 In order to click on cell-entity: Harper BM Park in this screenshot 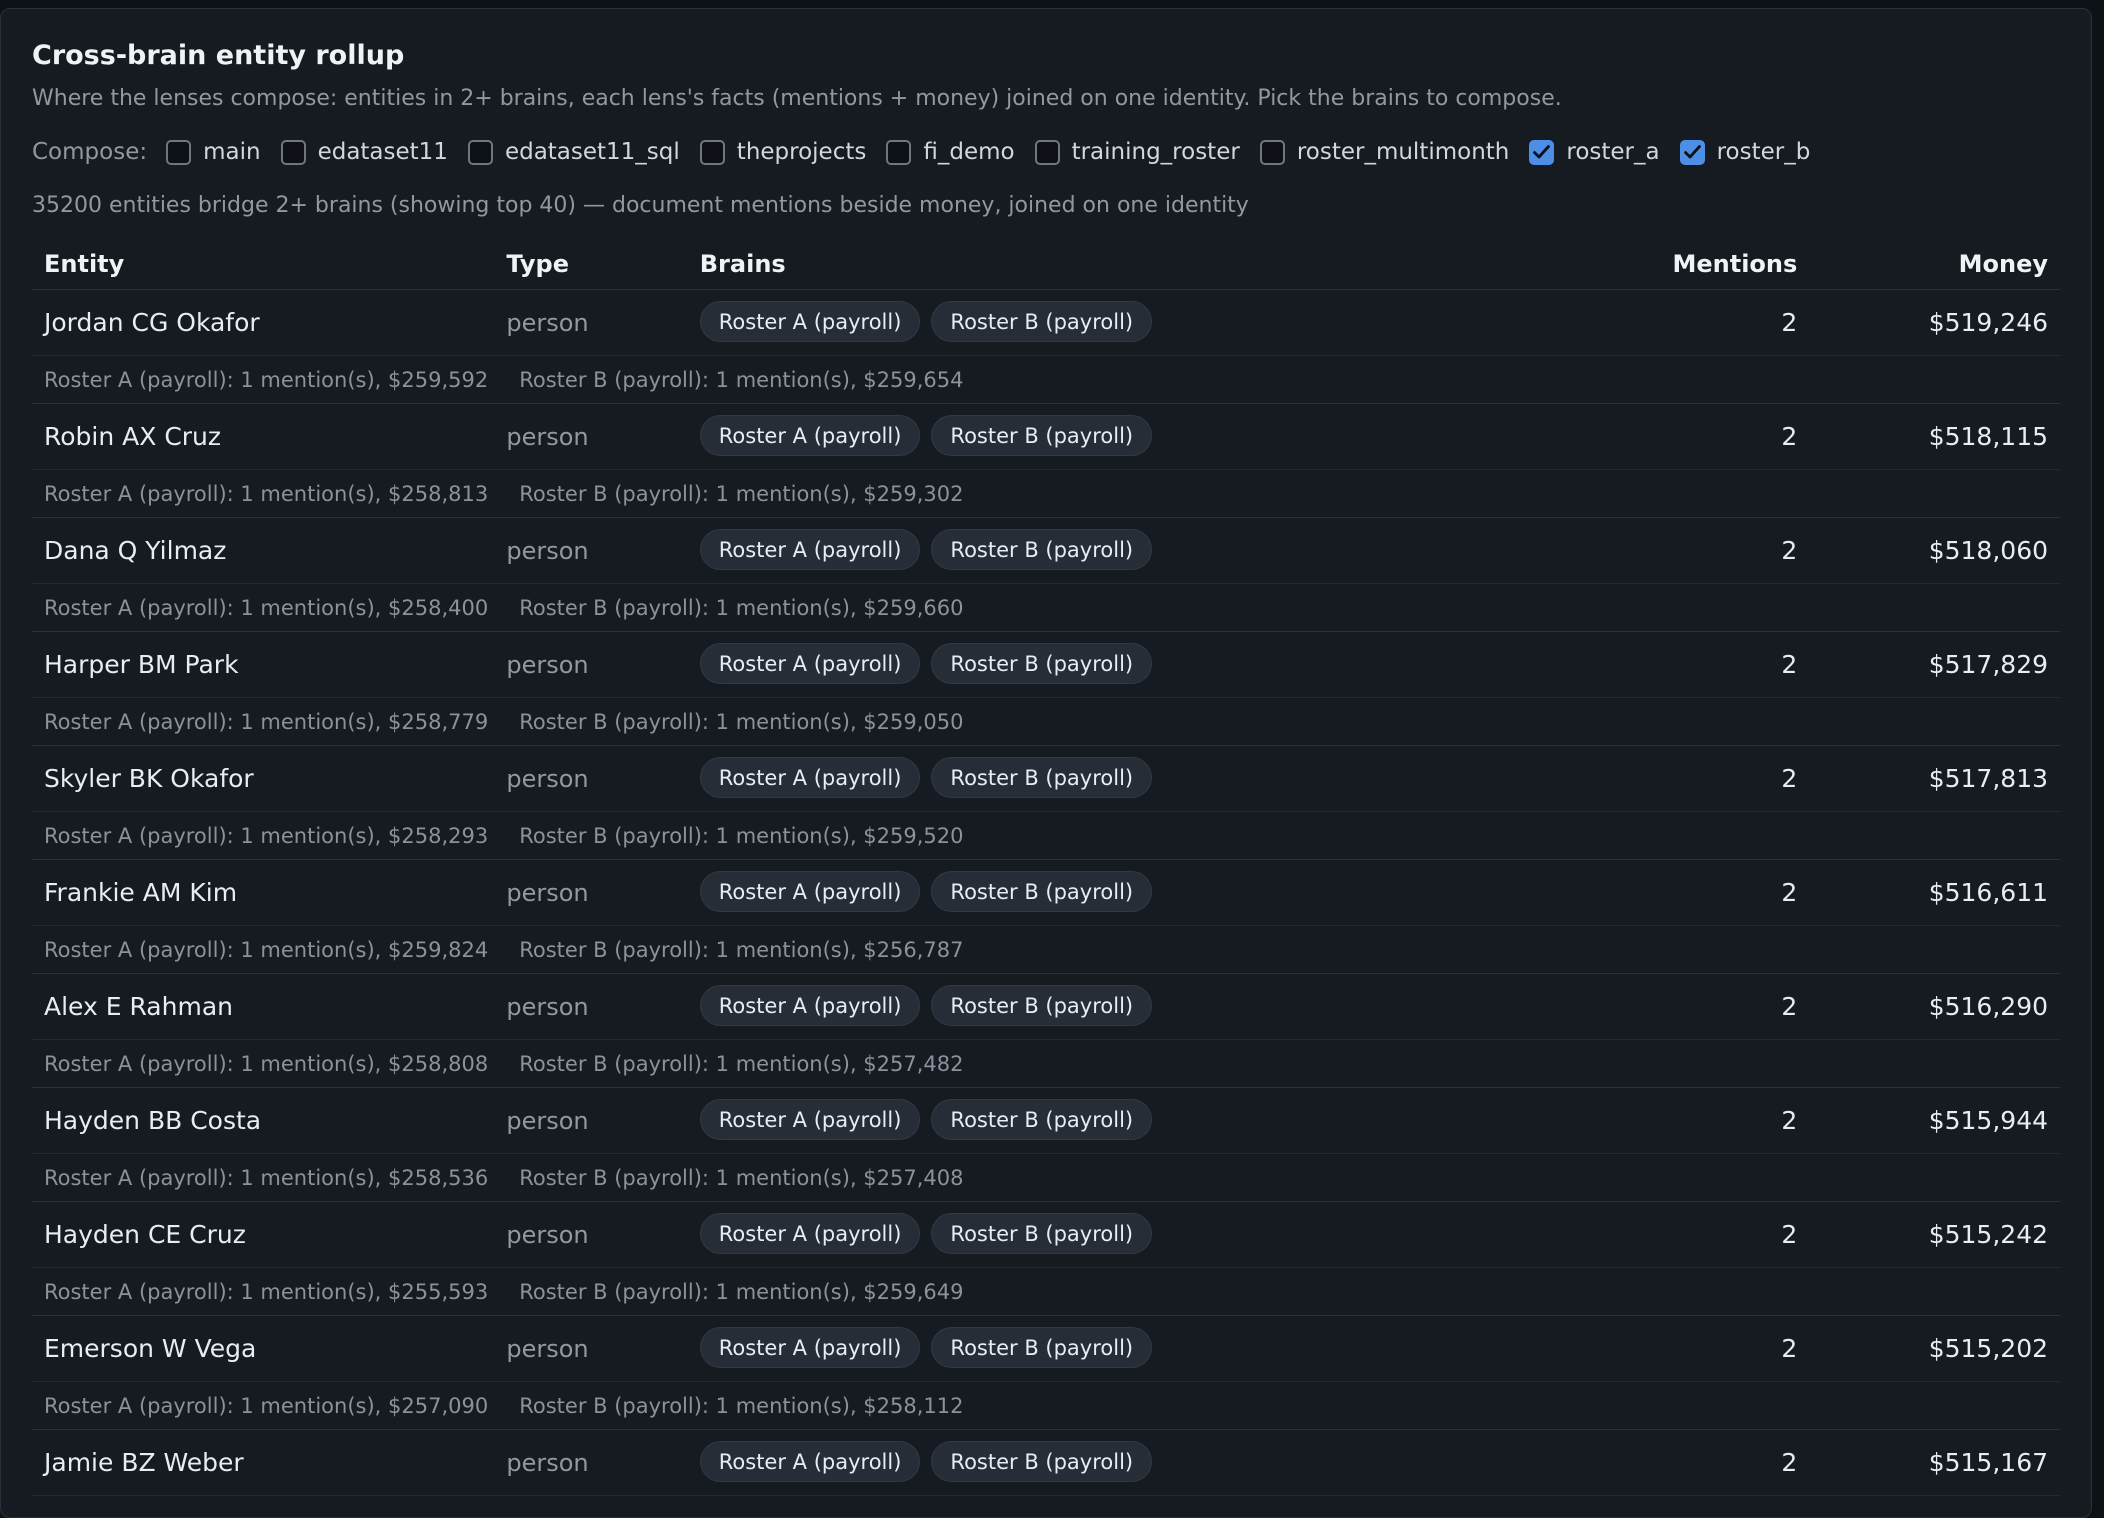, I will do `click(269, 664)`.